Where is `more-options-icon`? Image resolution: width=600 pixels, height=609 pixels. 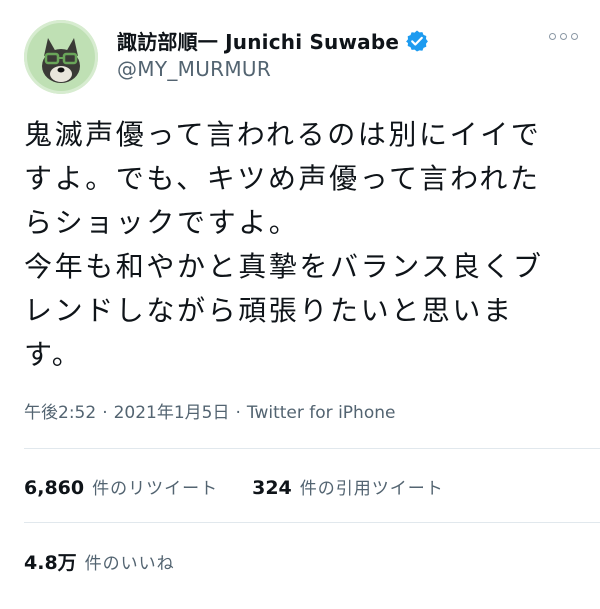 more-options-icon is located at coordinates (563, 36).